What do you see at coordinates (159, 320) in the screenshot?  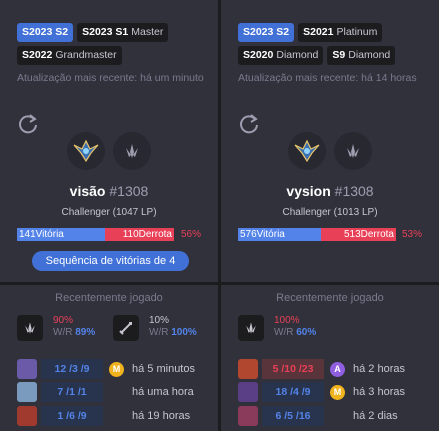 I see `play-percent: 10%` at bounding box center [159, 320].